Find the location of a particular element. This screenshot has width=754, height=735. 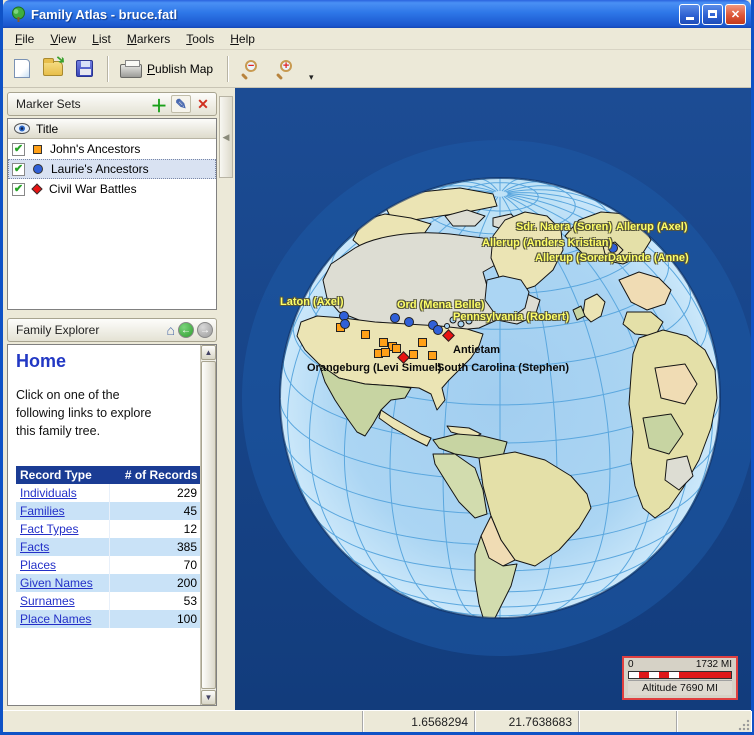

map-label: Pennsylvania (Robert) is located at coordinates (511, 317).